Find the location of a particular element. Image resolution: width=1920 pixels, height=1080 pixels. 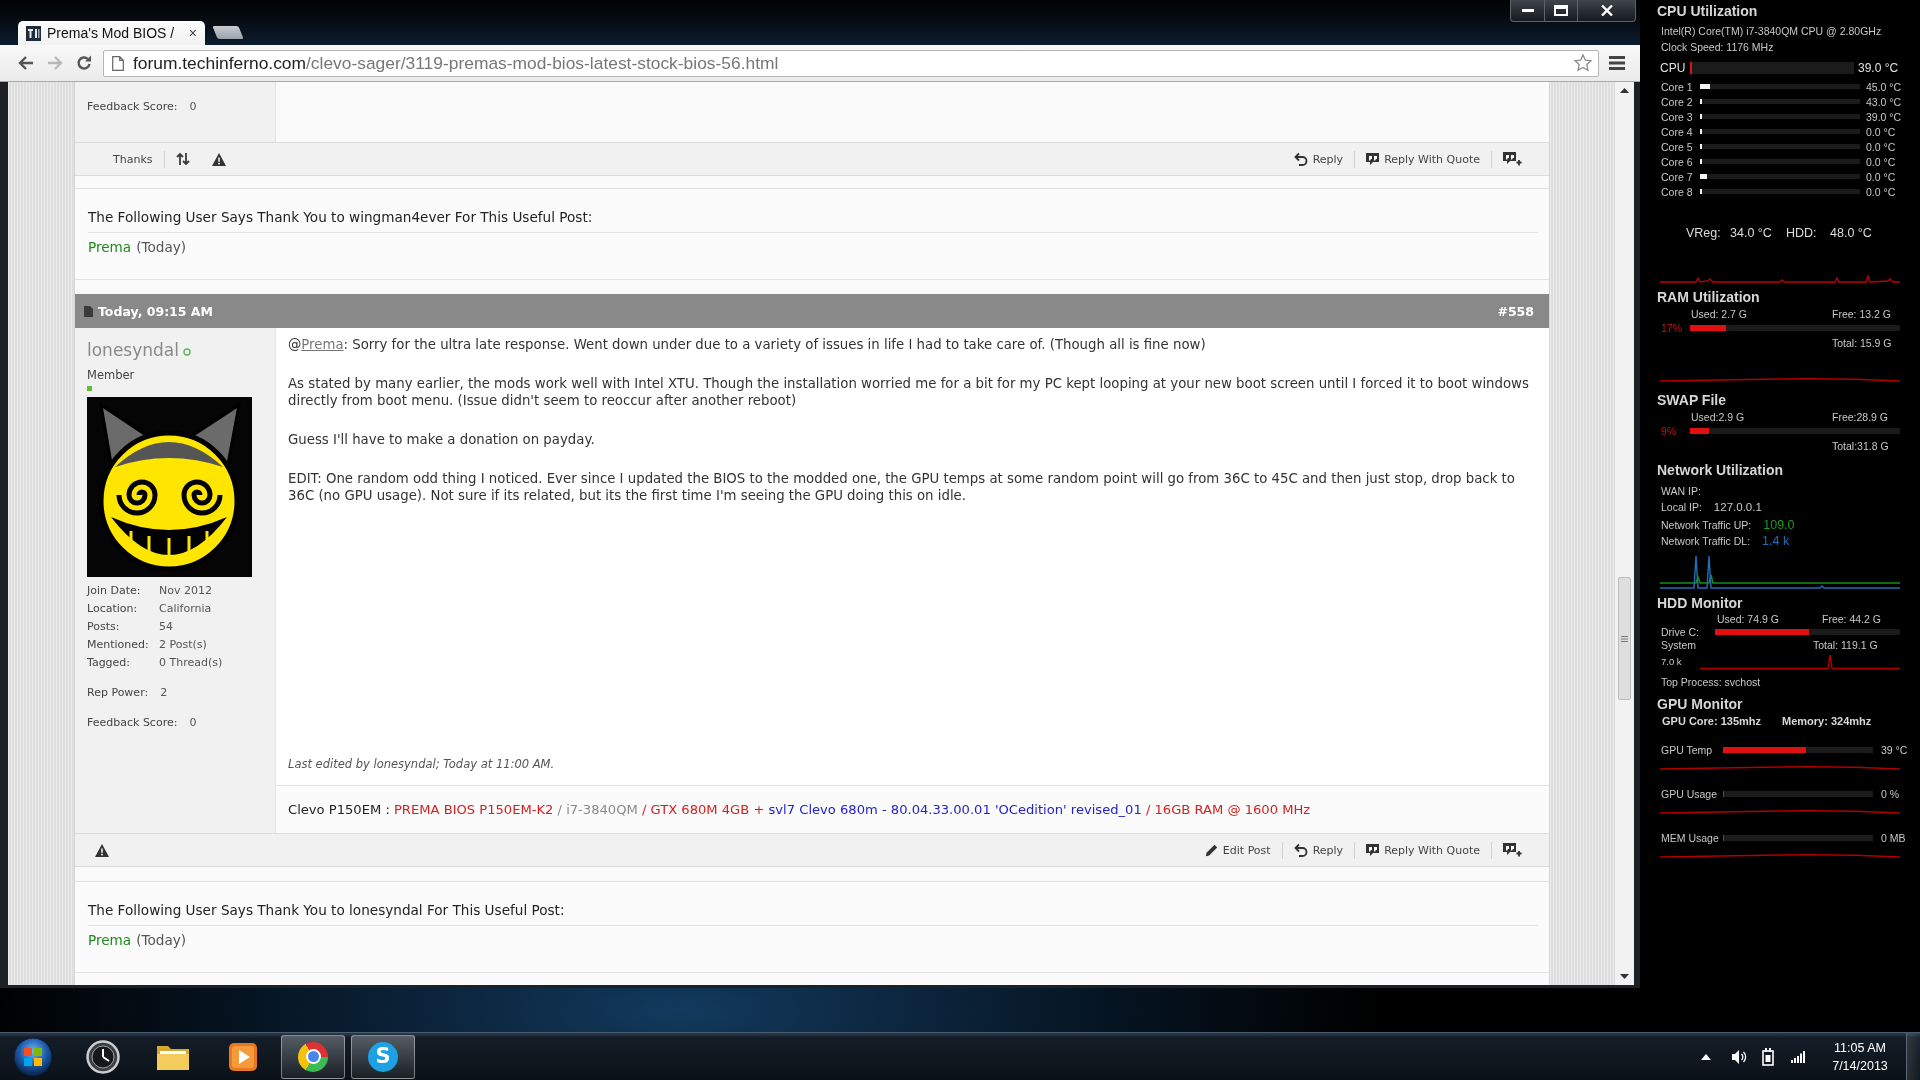

panel-title: Network Utilization is located at coordinates (1720, 470).